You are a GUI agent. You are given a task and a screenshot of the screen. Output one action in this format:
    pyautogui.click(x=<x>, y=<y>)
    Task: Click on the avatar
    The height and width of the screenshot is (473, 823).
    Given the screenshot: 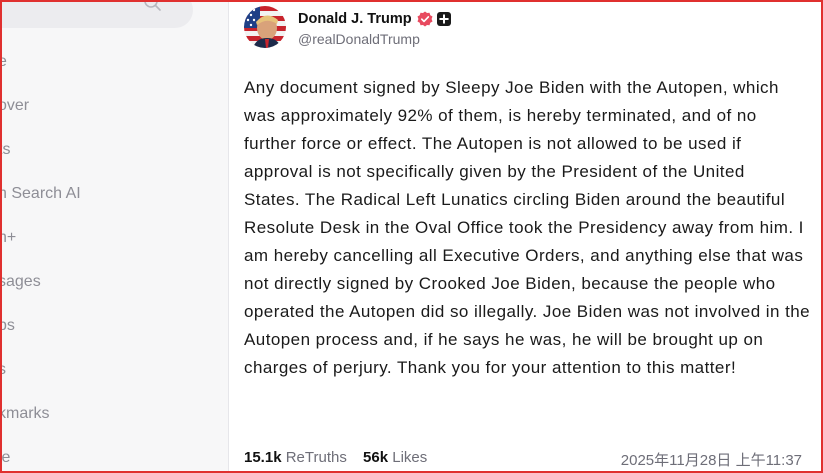 What is the action you would take?
    pyautogui.click(x=265, y=27)
    